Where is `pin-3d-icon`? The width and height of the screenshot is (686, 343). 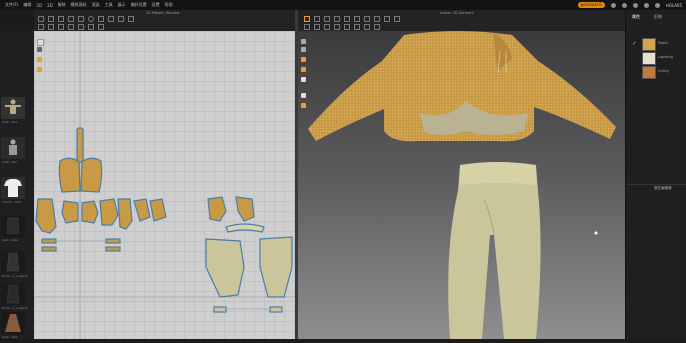
pin-3d-icon is located at coordinates (347, 19).